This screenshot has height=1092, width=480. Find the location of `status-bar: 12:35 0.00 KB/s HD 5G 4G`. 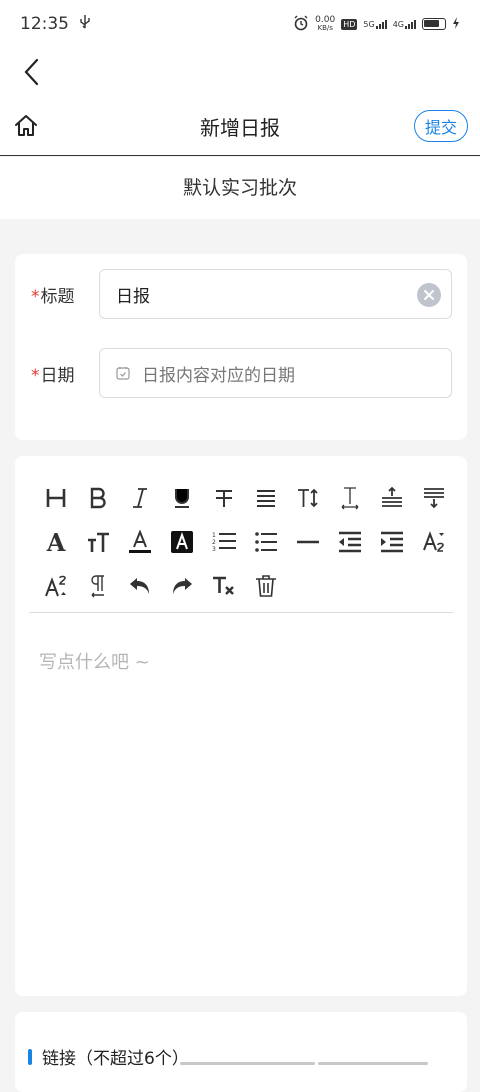

status-bar: 12:35 0.00 KB/s HD 5G 4G is located at coordinates (240, 24).